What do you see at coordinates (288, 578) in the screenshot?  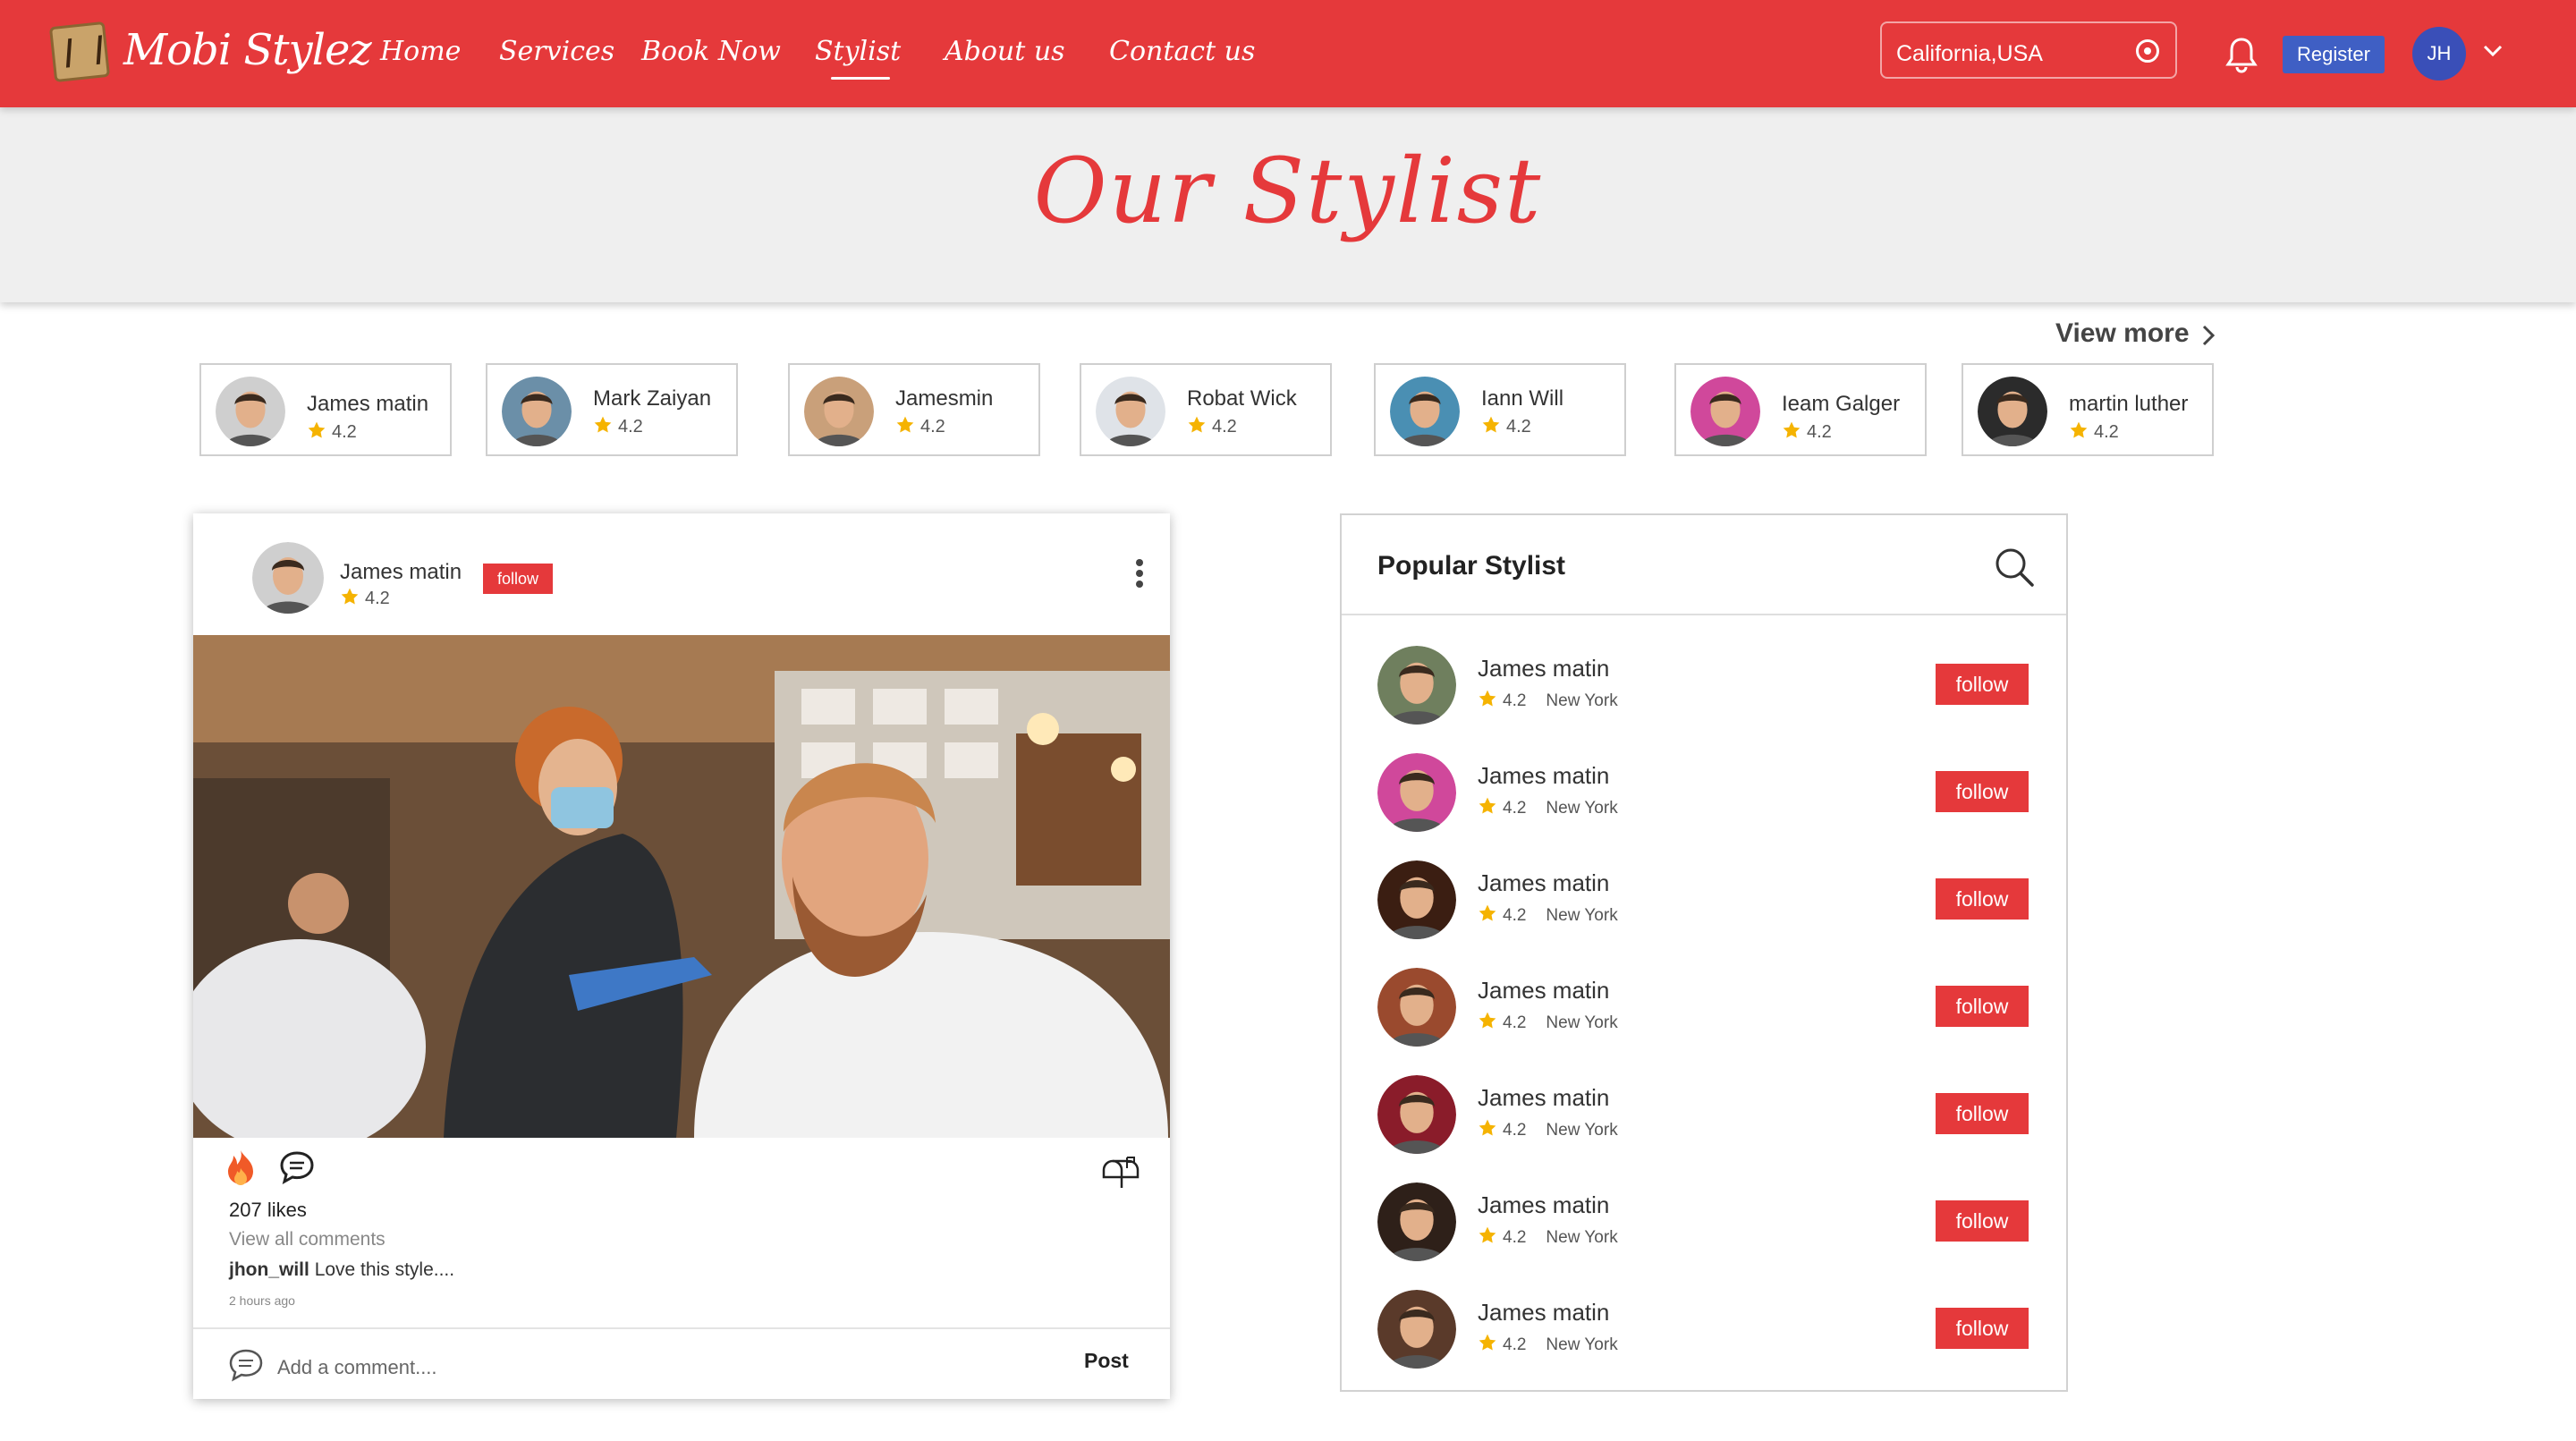 I see `post-author-avatar` at bounding box center [288, 578].